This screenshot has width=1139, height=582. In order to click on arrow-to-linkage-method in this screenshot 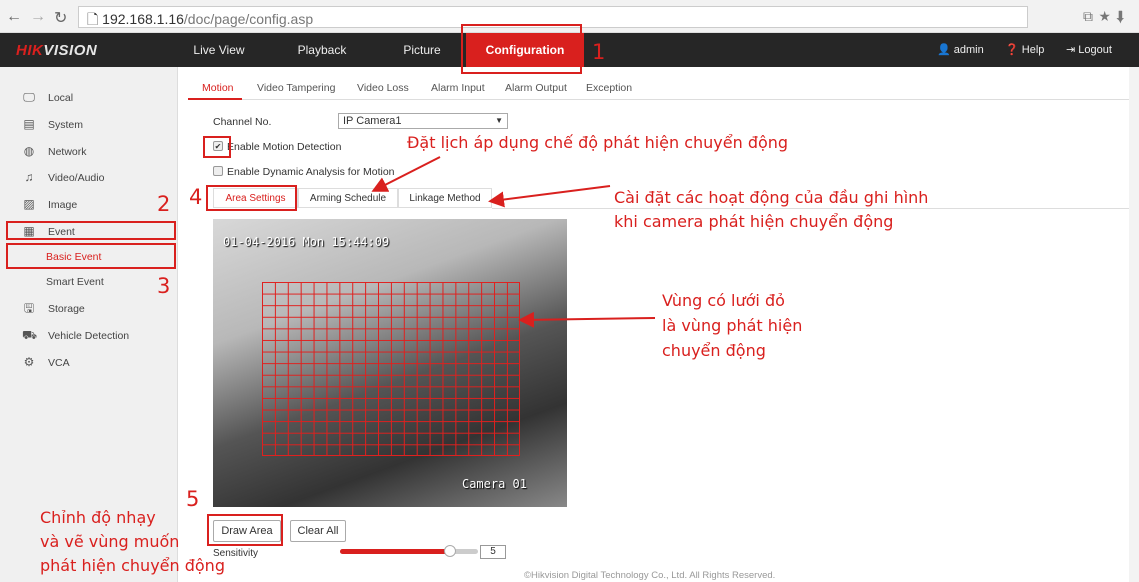, I will do `click(549, 196)`.